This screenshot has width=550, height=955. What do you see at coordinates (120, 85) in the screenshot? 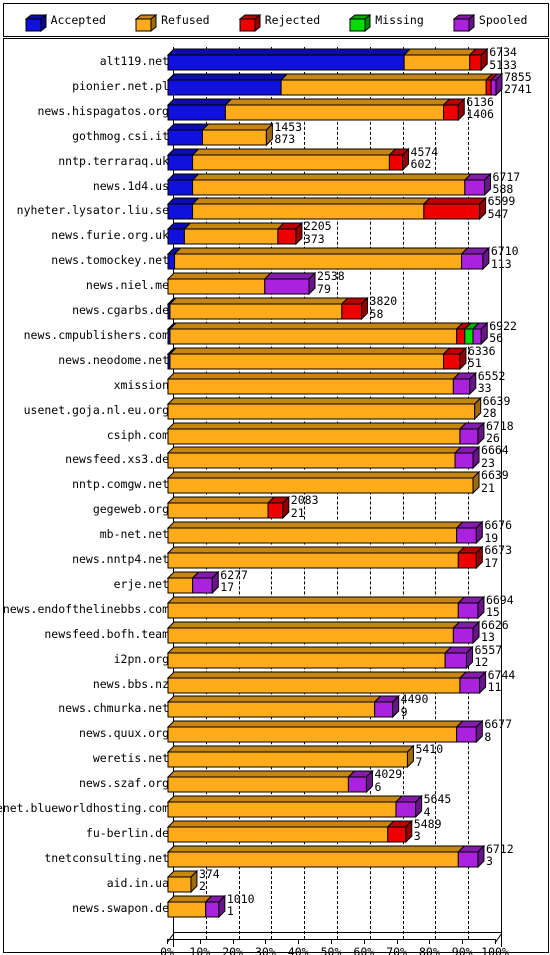
I see `category-label: pionier.net.pl` at bounding box center [120, 85].